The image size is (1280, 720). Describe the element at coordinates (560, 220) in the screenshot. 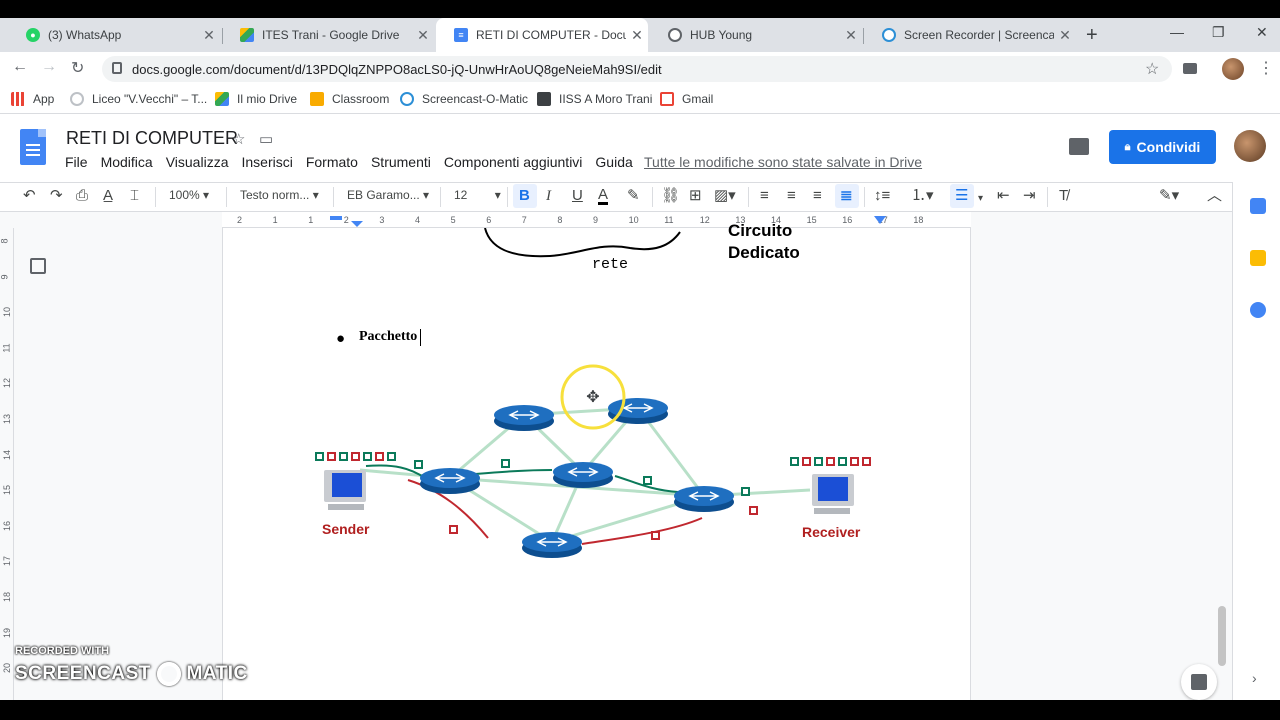

I see `ruler-tick-label: 8` at that location.